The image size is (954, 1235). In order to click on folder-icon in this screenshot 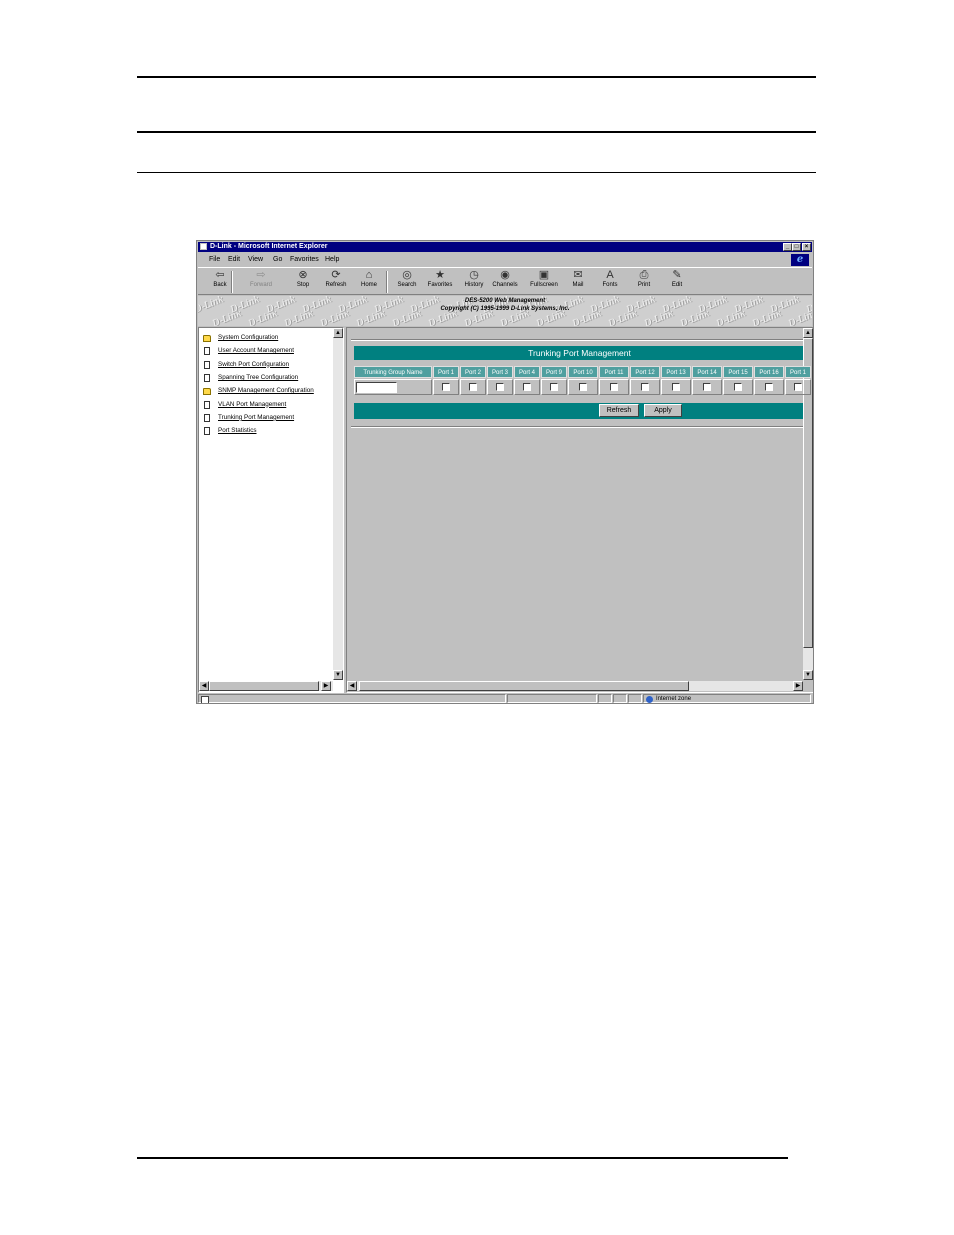, I will do `click(207, 391)`.